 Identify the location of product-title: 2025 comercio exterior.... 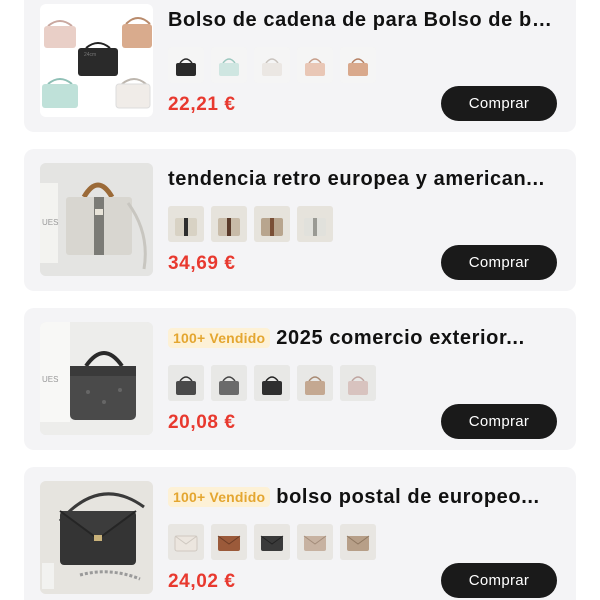
(400, 338).